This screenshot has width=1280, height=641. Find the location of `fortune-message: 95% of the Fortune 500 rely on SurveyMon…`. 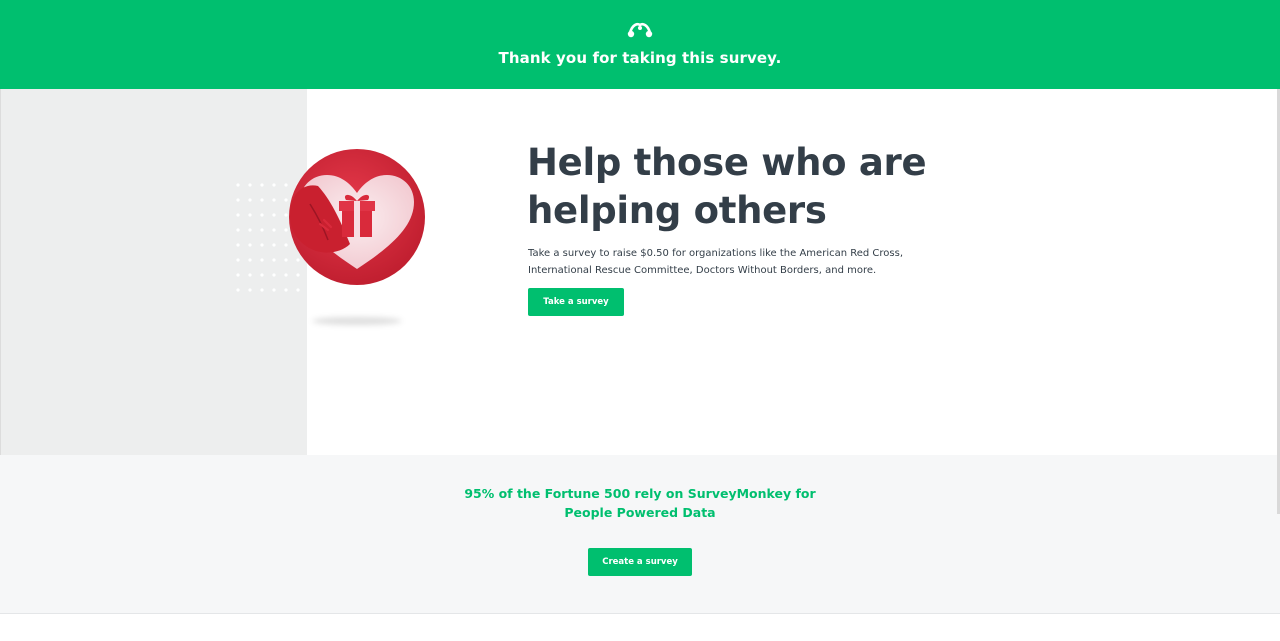

fortune-message: 95% of the Fortune 500 rely on SurveyMon… is located at coordinates (640, 503).